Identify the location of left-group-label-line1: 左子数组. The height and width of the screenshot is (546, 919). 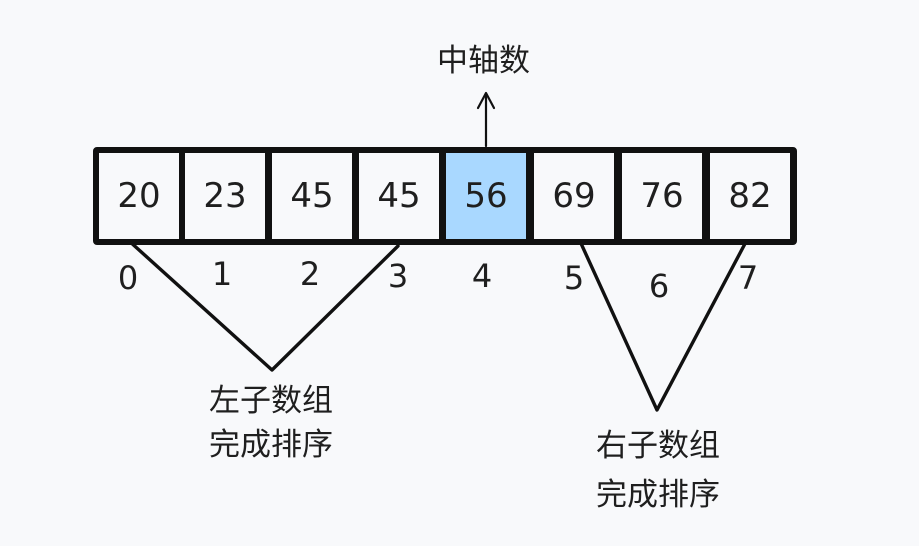
(271, 401).